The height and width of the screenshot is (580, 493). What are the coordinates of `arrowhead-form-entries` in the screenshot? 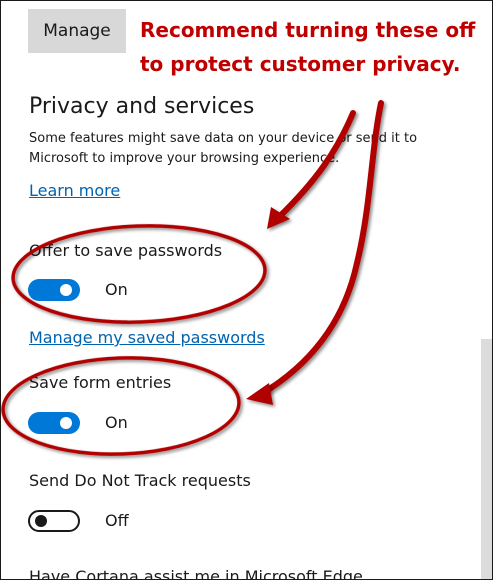 It's located at (259, 394).